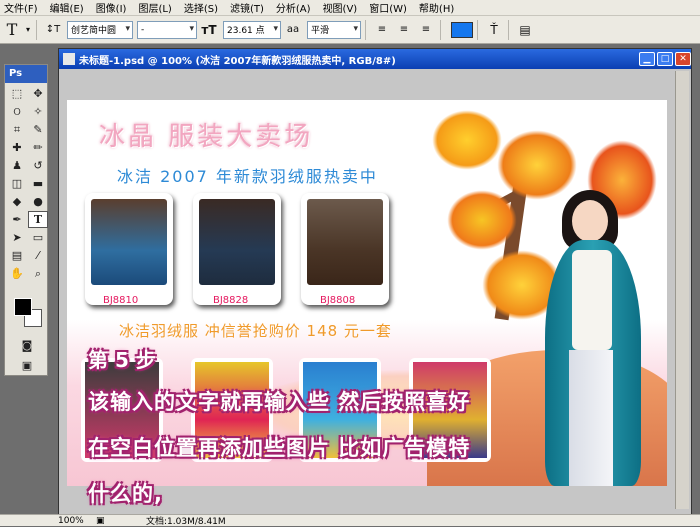 The image size is (700, 527). I want to click on stamp-tool-icon: ♟, so click(17, 165).